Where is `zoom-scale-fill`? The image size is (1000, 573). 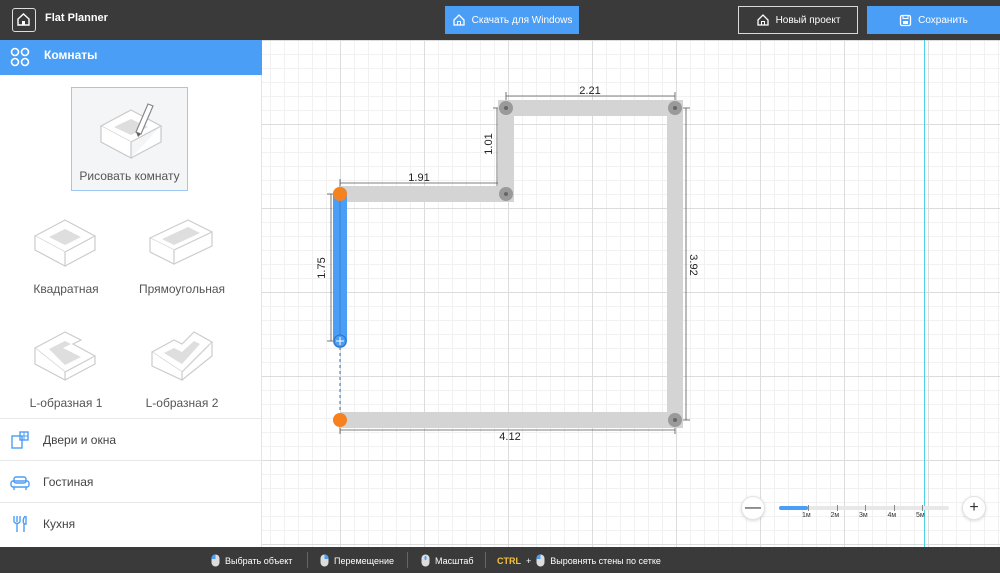
zoom-scale-fill is located at coordinates (793, 508).